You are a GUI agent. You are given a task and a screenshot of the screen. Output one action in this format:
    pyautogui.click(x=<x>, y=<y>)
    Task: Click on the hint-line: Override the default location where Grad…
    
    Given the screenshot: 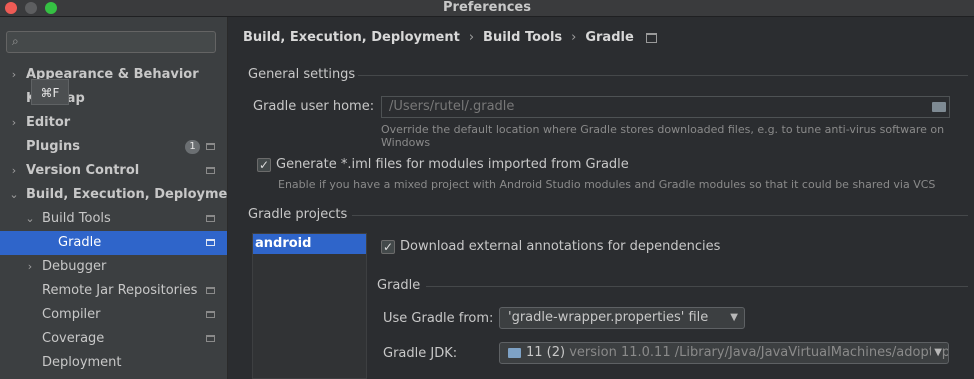 What is the action you would take?
    pyautogui.click(x=663, y=129)
    